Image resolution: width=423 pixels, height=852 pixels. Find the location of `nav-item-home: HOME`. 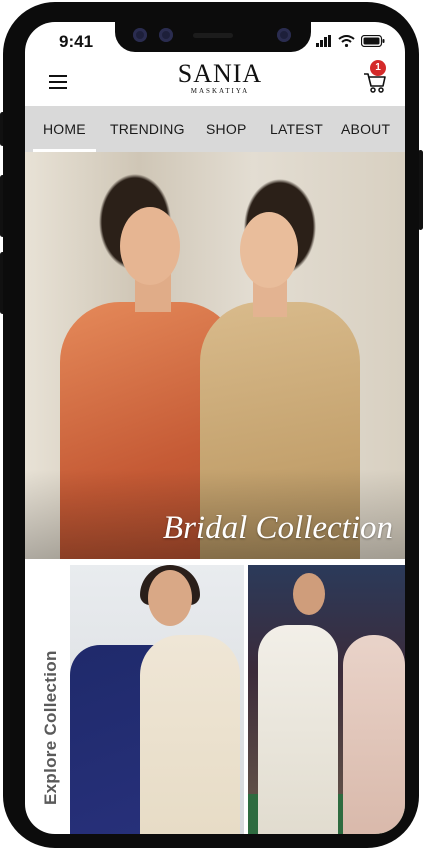

nav-item-home: HOME is located at coordinates (64, 129).